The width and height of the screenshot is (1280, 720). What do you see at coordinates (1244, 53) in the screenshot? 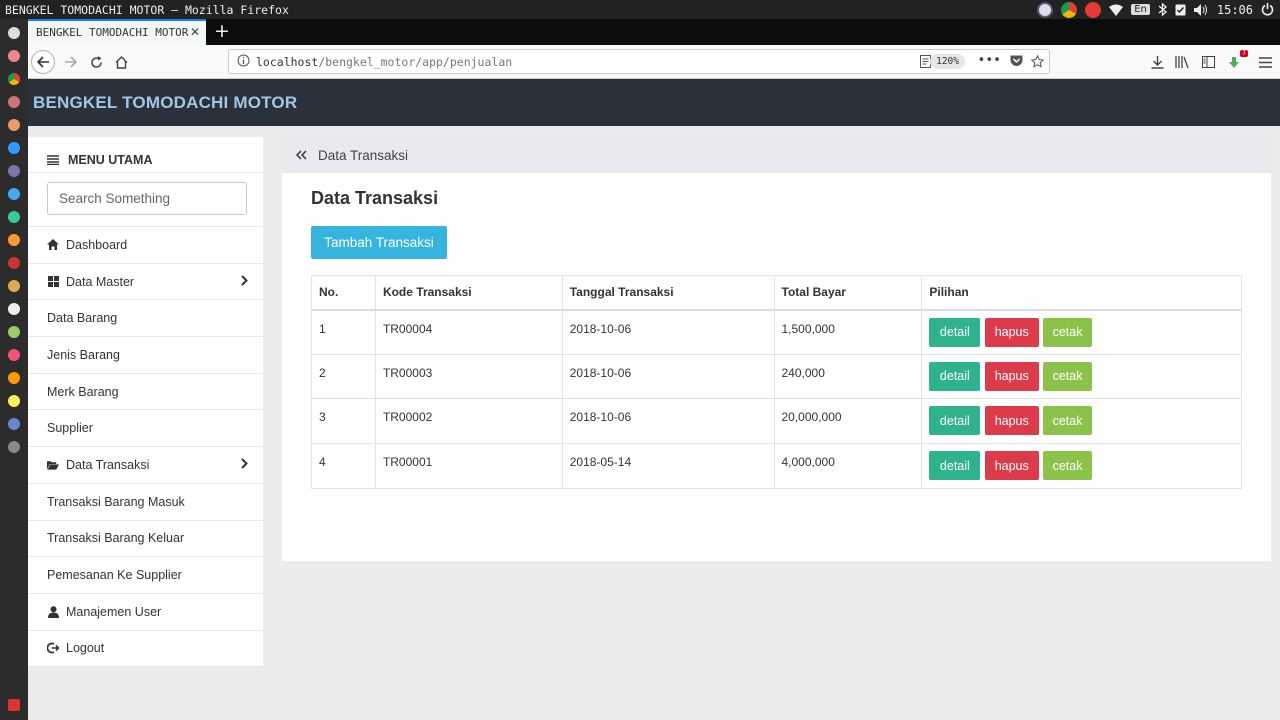
I see `notification-badge: 7` at bounding box center [1244, 53].